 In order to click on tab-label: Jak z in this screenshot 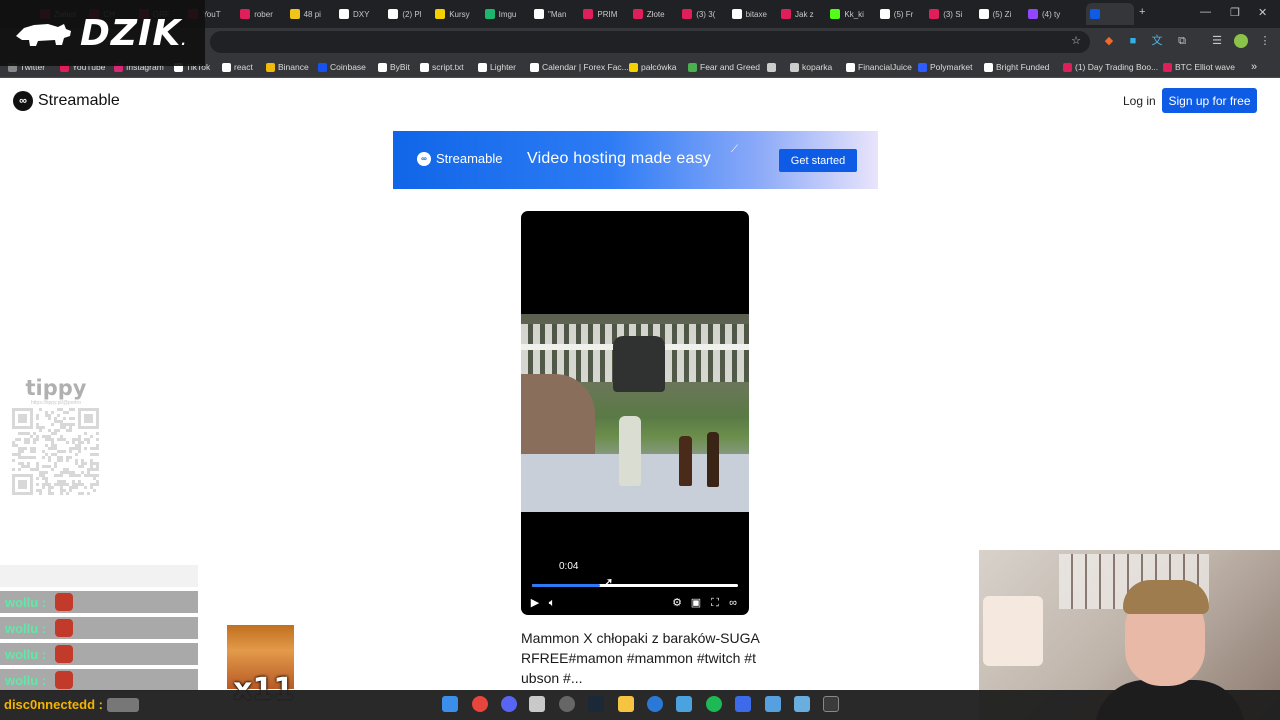, I will do `click(804, 14)`.